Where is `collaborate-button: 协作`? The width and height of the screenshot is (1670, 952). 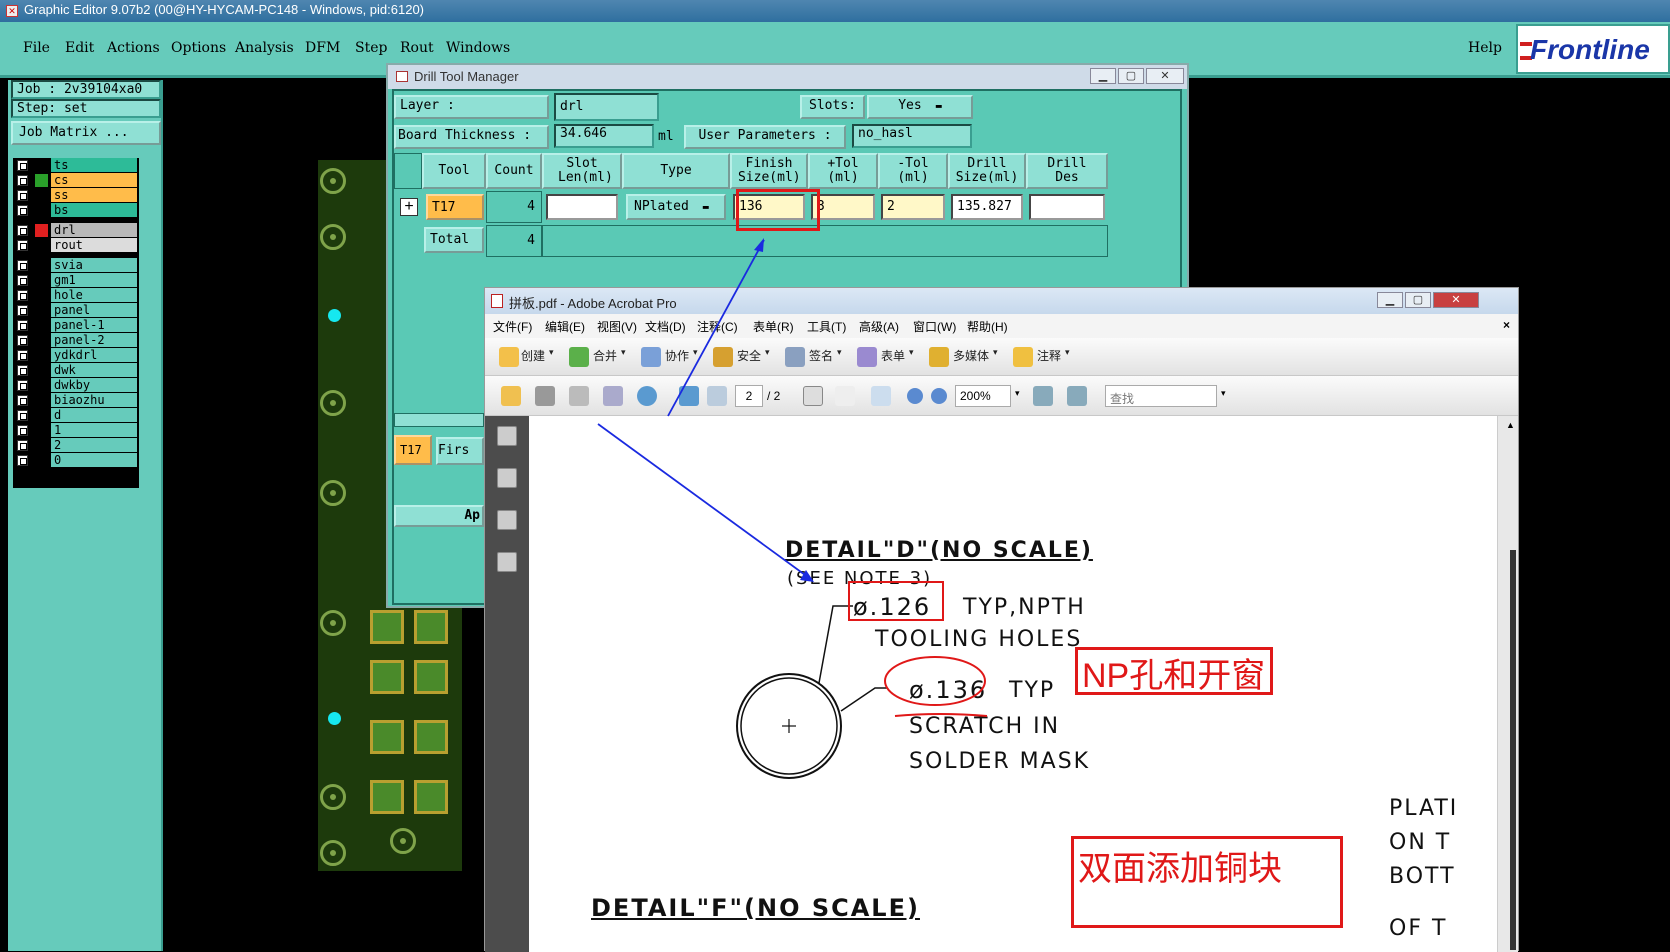
collaborate-button: 协作 is located at coordinates (677, 355).